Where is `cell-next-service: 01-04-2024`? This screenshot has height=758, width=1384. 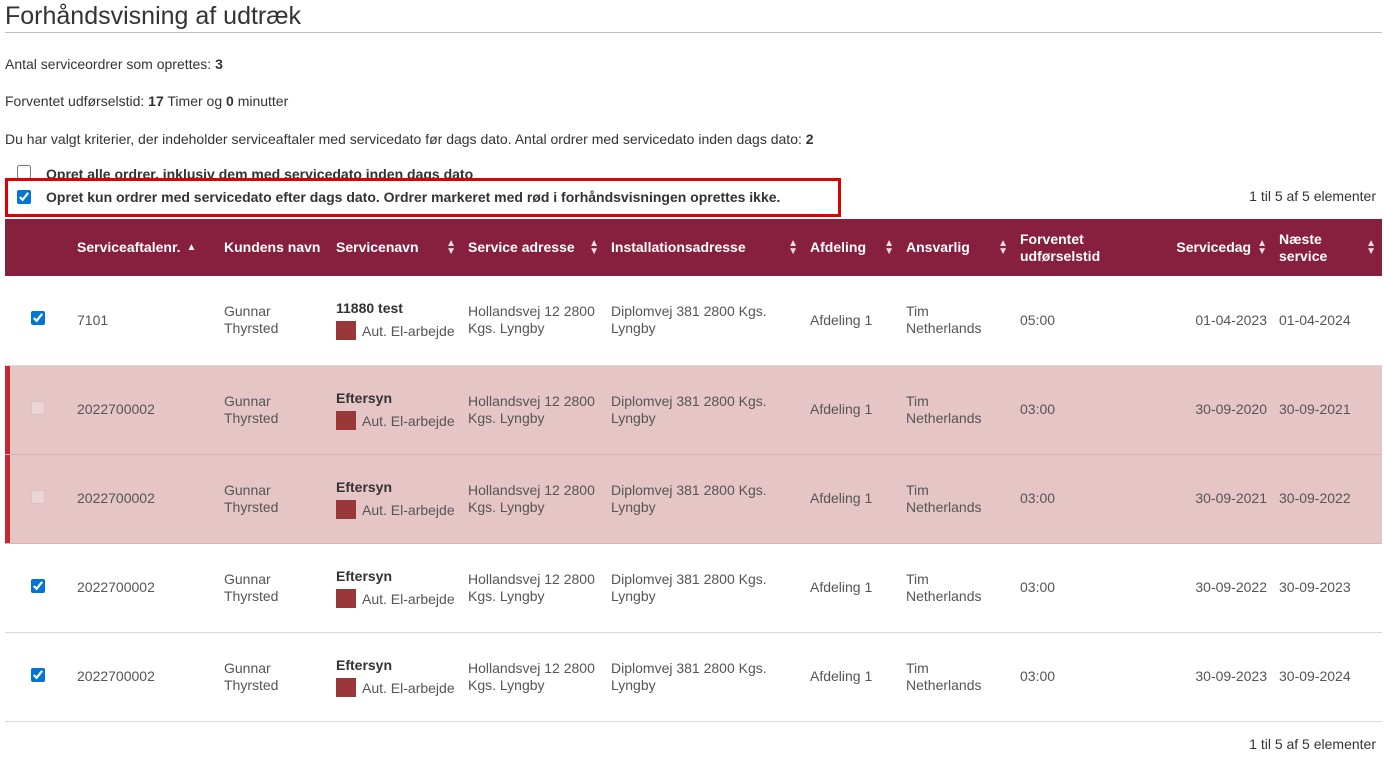 cell-next-service: 01-04-2024 is located at coordinates (1327, 321).